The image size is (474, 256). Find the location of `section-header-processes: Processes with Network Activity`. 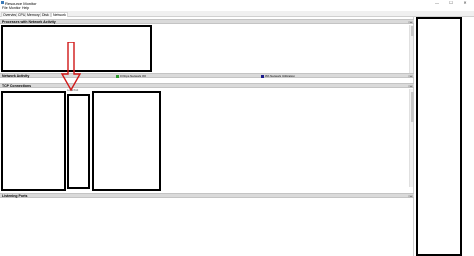

section-header-processes: Processes with Network Activity is located at coordinates (207, 21).